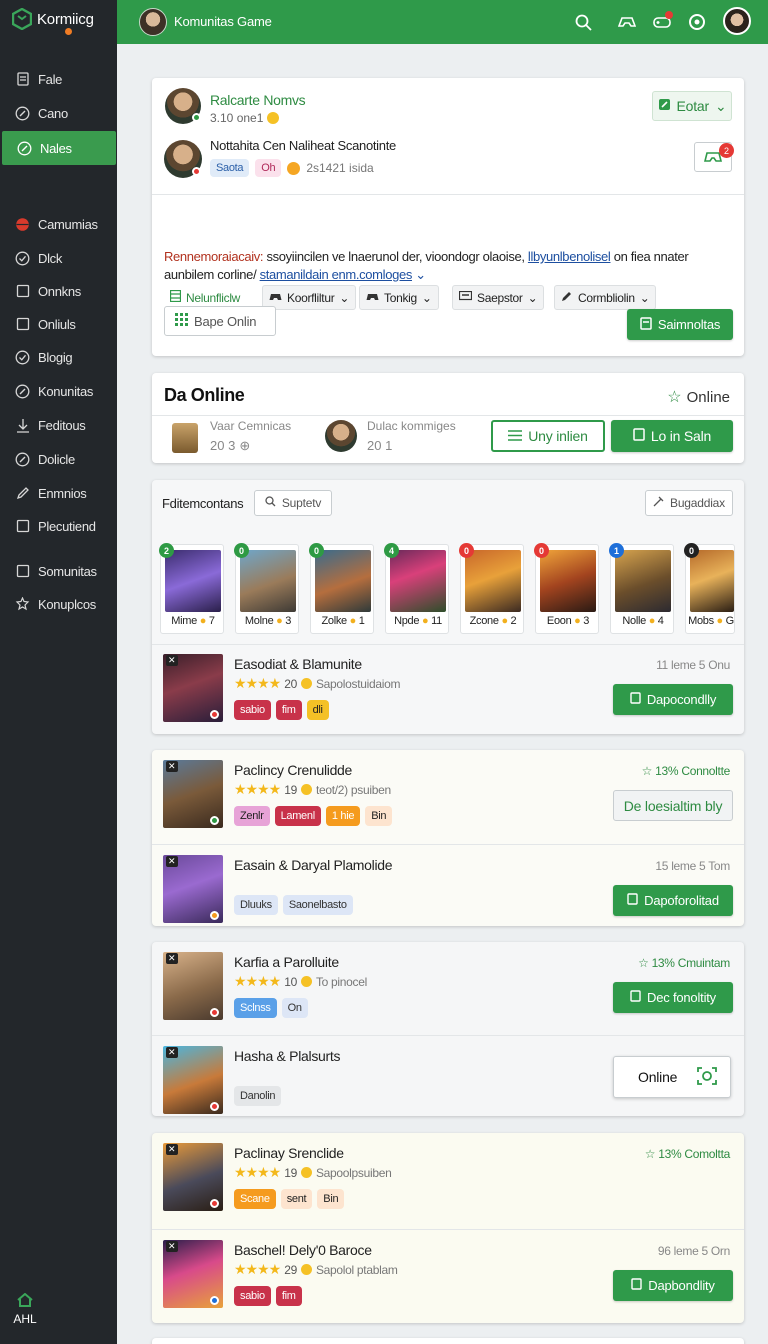  What do you see at coordinates (673, 997) in the screenshot?
I see `game-action-button: Dec fonoltity` at bounding box center [673, 997].